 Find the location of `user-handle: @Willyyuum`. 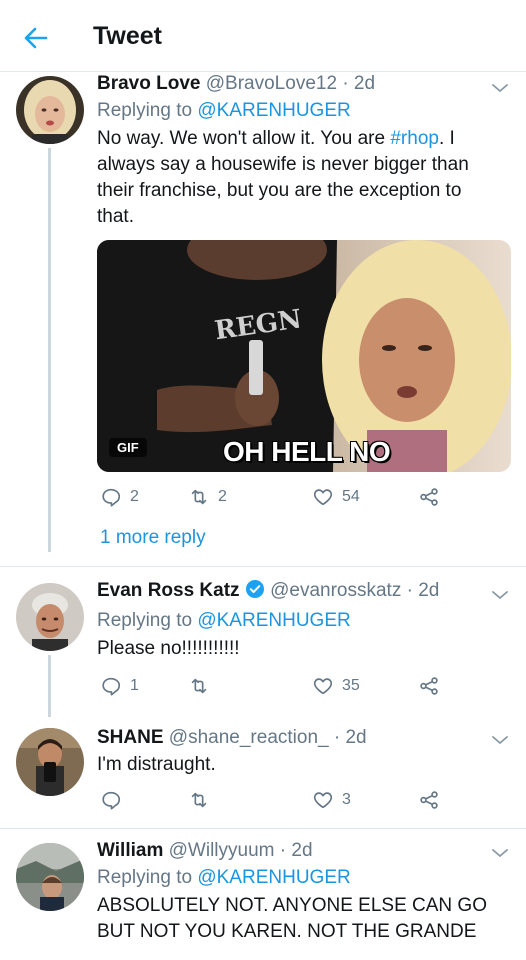

user-handle: @Willyyuum is located at coordinates (222, 850).